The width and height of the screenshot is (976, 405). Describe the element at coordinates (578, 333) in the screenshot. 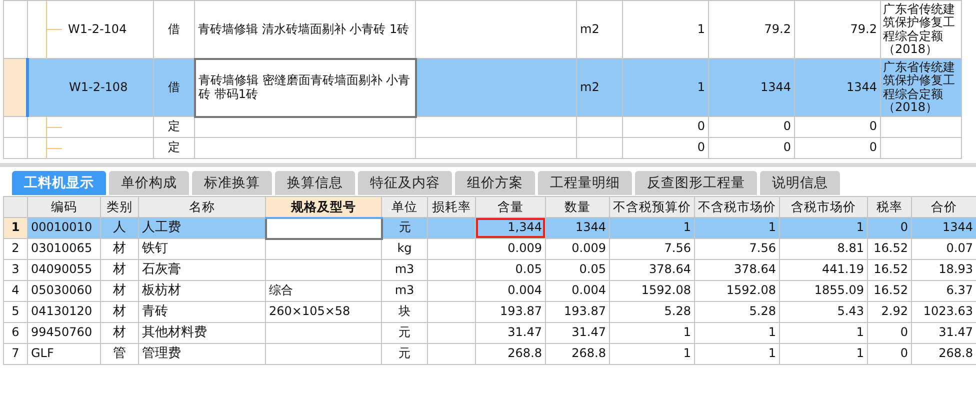

I see `table-cell: 31.47` at that location.